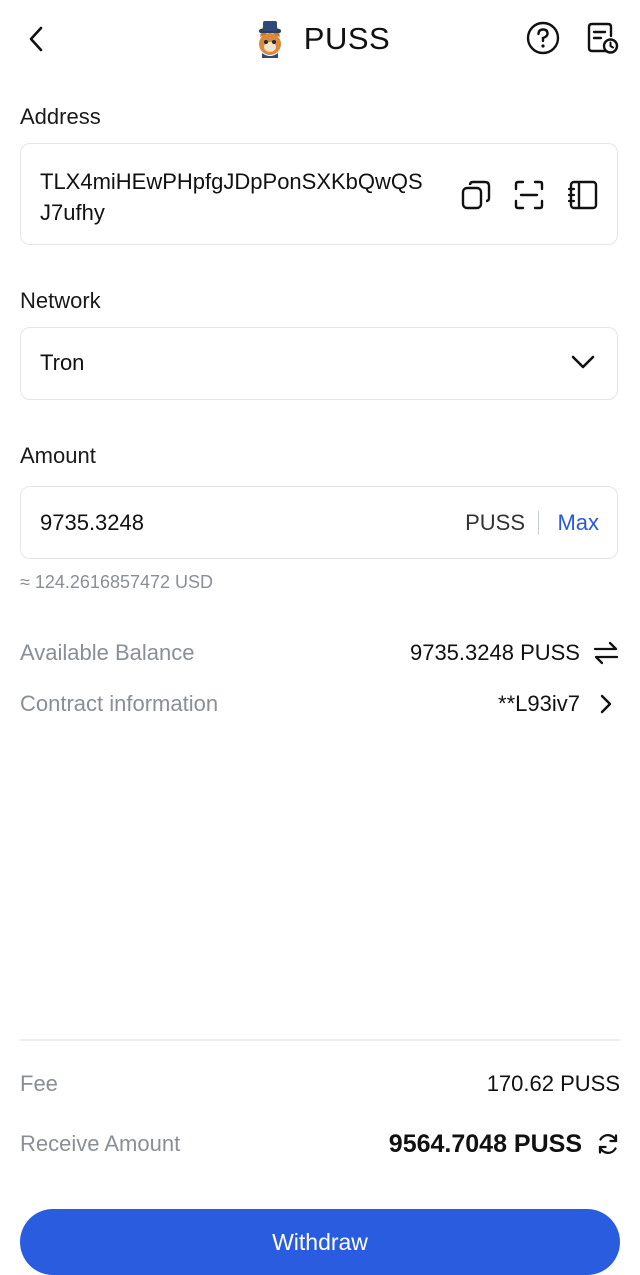  What do you see at coordinates (578, 523) in the screenshot?
I see `max-button: Max` at bounding box center [578, 523].